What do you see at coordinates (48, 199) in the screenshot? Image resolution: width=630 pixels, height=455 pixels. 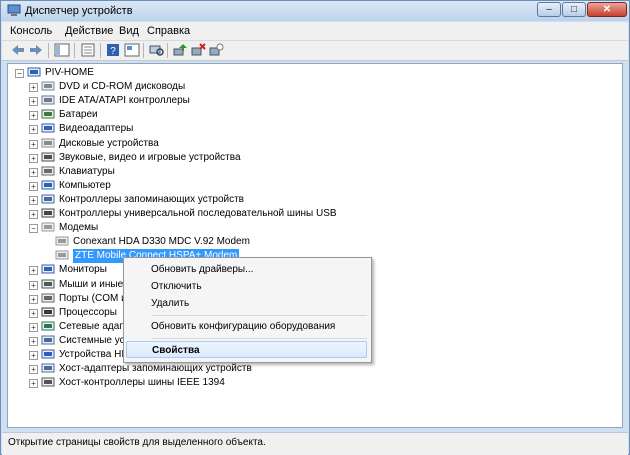 I see `storage-icon` at bounding box center [48, 199].